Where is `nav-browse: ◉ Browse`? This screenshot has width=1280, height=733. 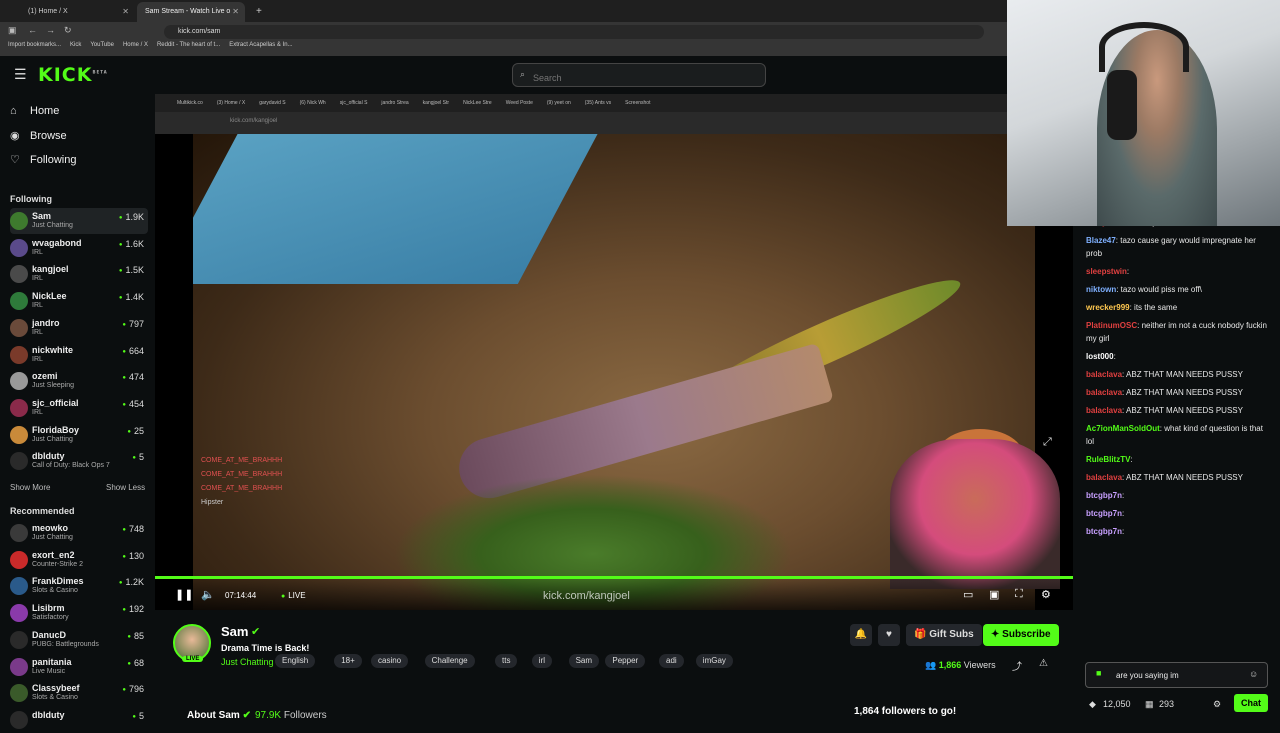
nav-browse: ◉ Browse is located at coordinates (38, 135).